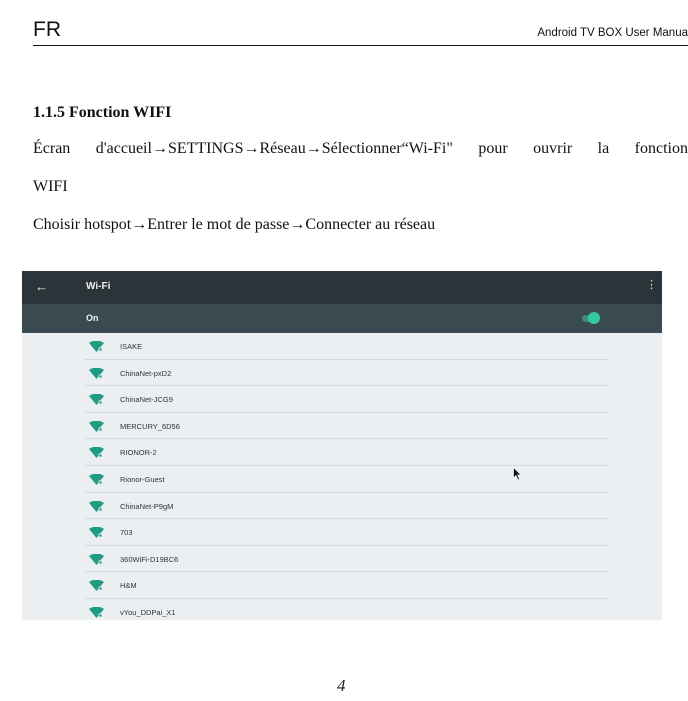 This screenshot has height=701, width=688. I want to click on network-list-item: Rionor-Guest, so click(342, 479).